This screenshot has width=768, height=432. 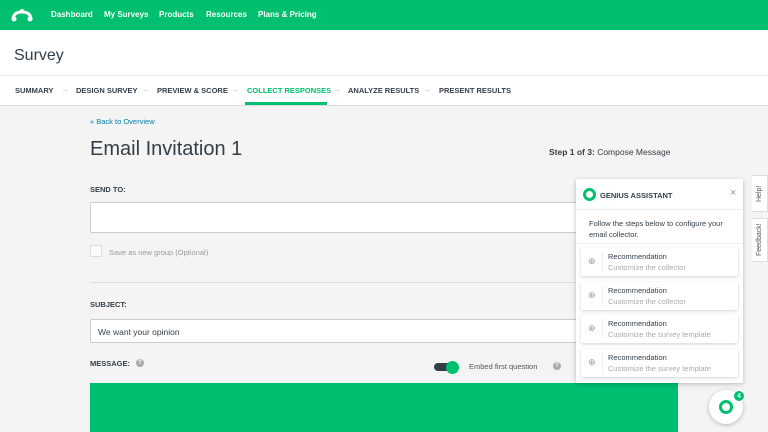 What do you see at coordinates (108, 304) in the screenshot?
I see `subject-label: SUBJECT:` at bounding box center [108, 304].